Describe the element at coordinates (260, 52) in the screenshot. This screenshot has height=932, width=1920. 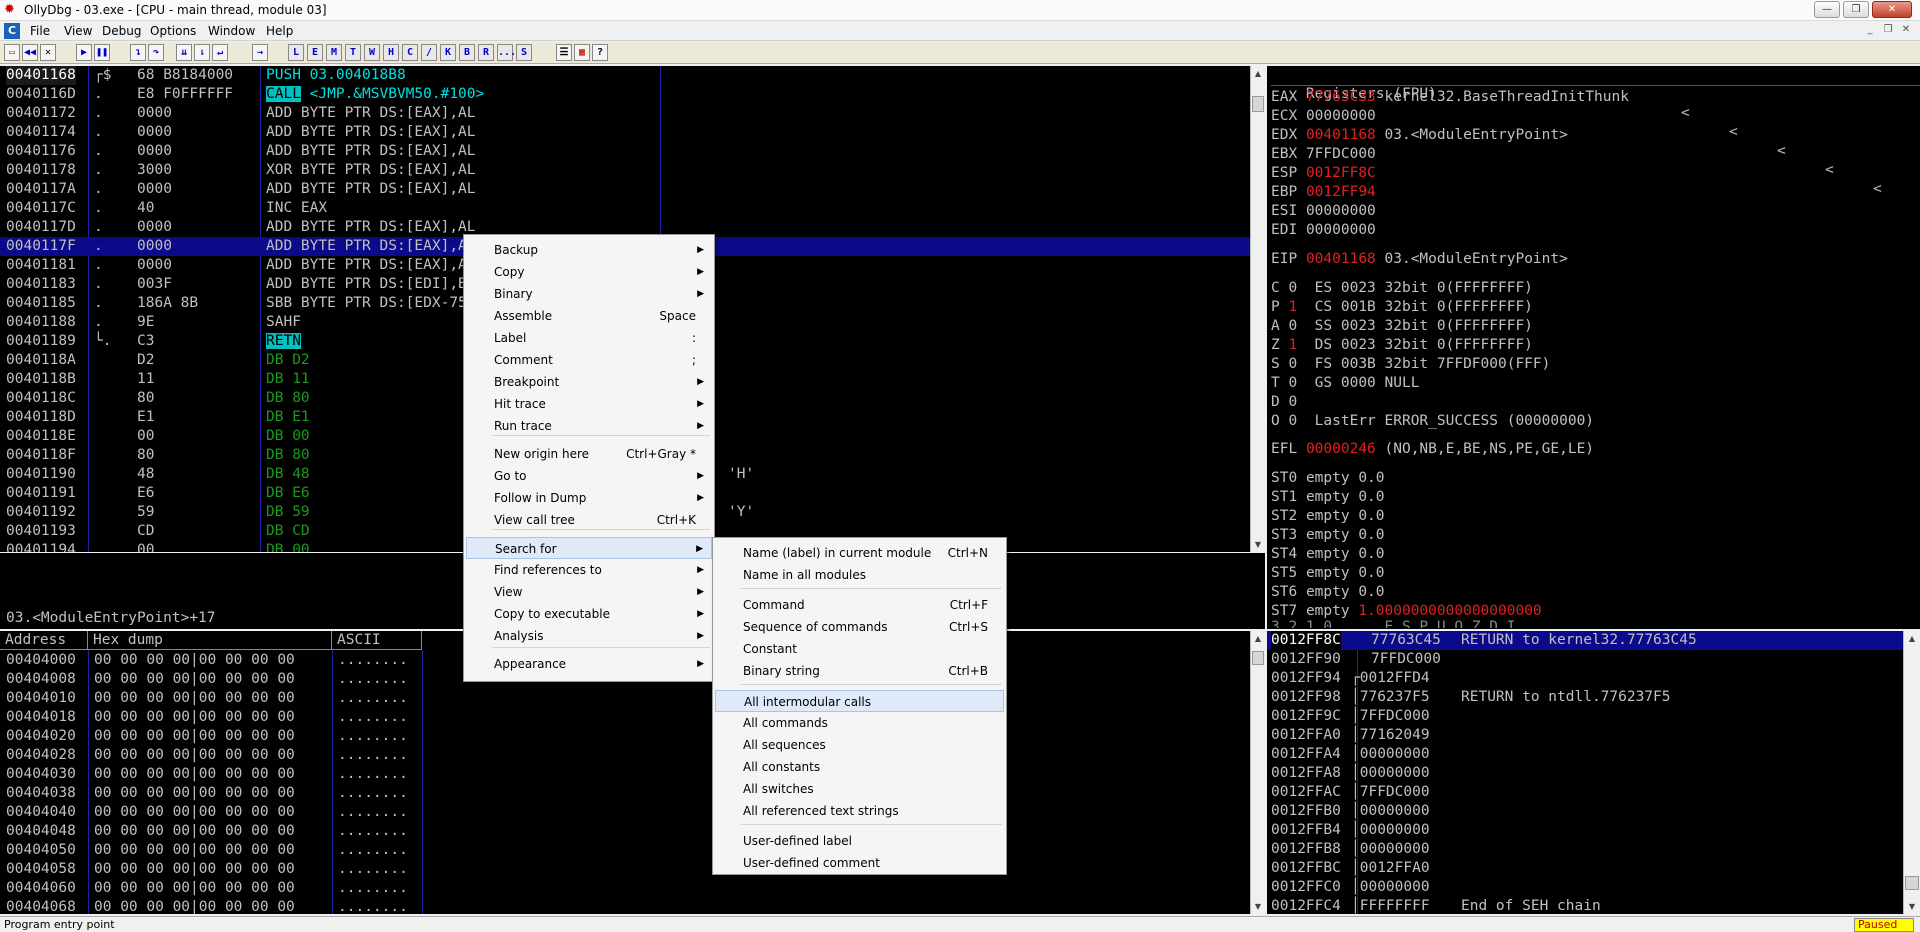
I see `goto-icon: →` at that location.